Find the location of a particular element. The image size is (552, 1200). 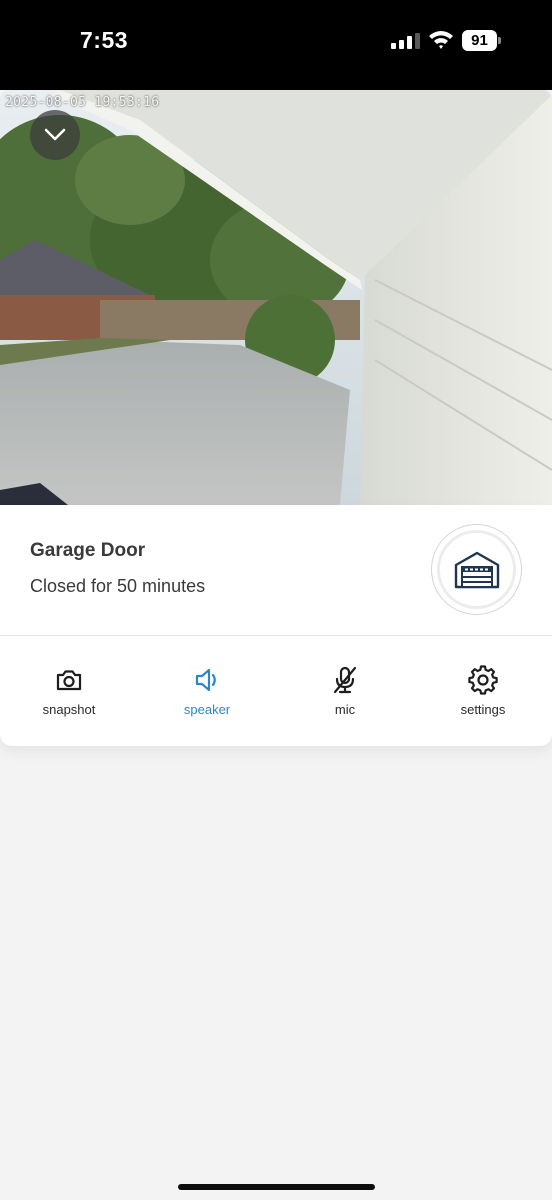

card-divider is located at coordinates (276, 635).